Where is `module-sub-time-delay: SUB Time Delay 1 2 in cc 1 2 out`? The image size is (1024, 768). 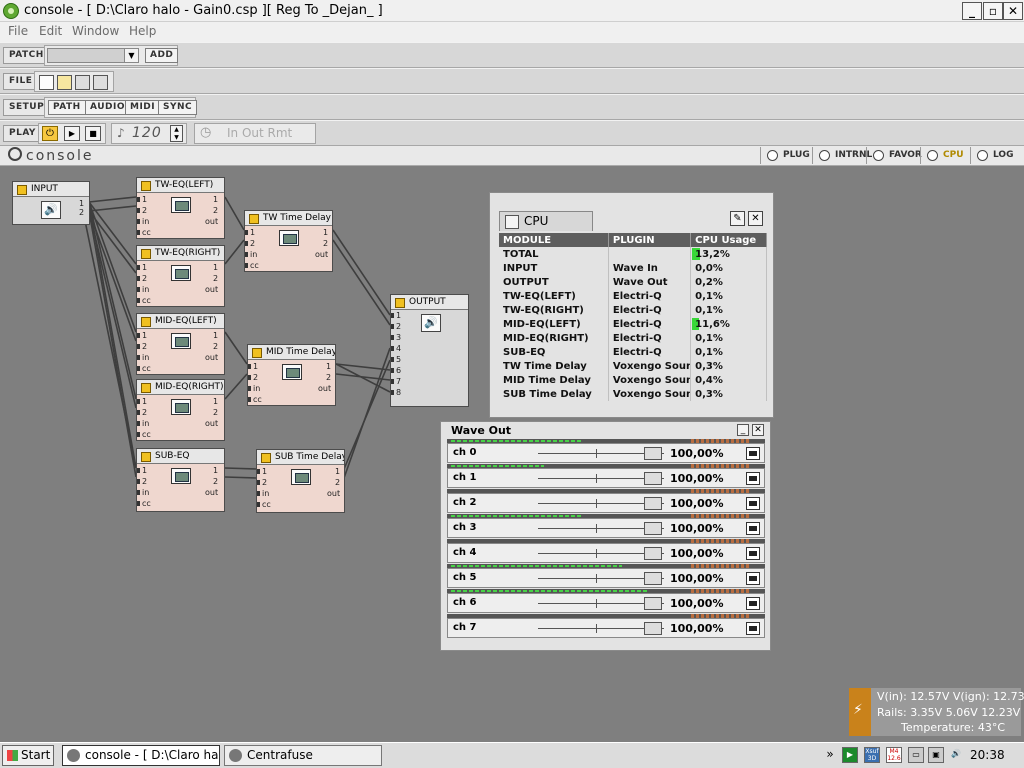
module-sub-time-delay: SUB Time Delay 1 2 in cc 1 2 out is located at coordinates (300, 481).